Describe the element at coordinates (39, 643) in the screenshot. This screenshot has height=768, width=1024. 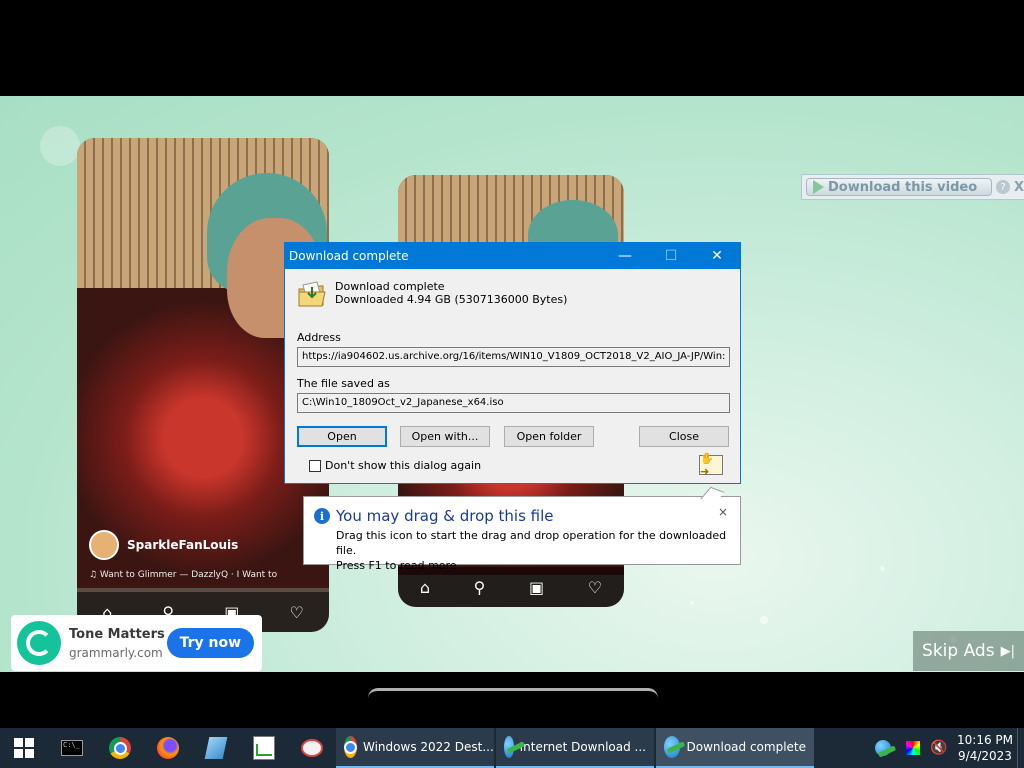
I see `grammarly-logo-icon` at that location.